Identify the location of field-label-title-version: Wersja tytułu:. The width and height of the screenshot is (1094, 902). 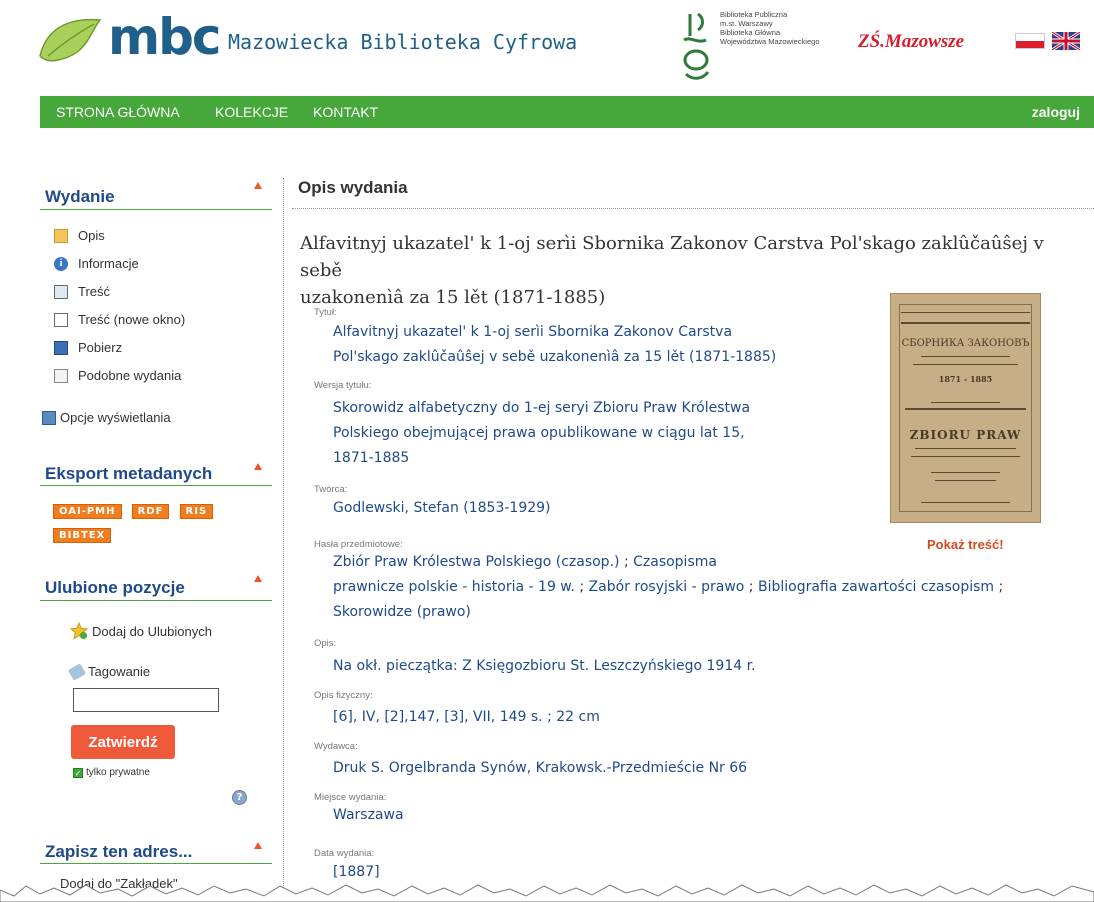
(343, 385).